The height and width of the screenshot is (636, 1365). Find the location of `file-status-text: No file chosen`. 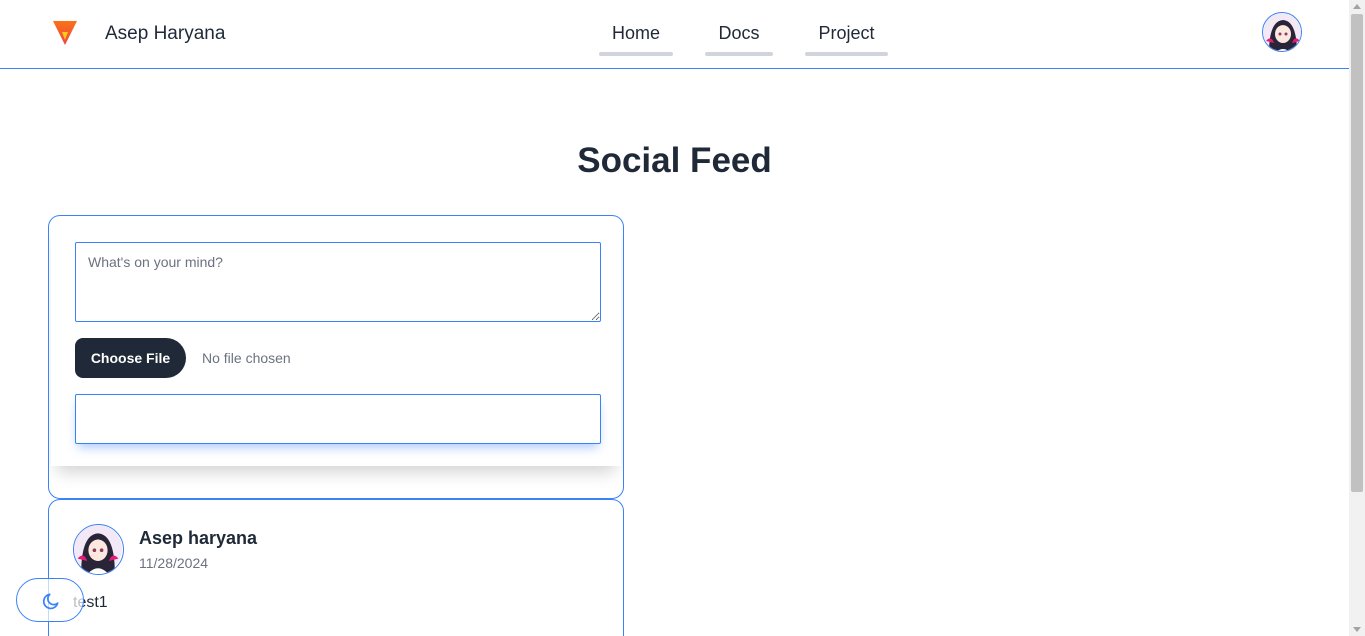

file-status-text: No file chosen is located at coordinates (246, 358).